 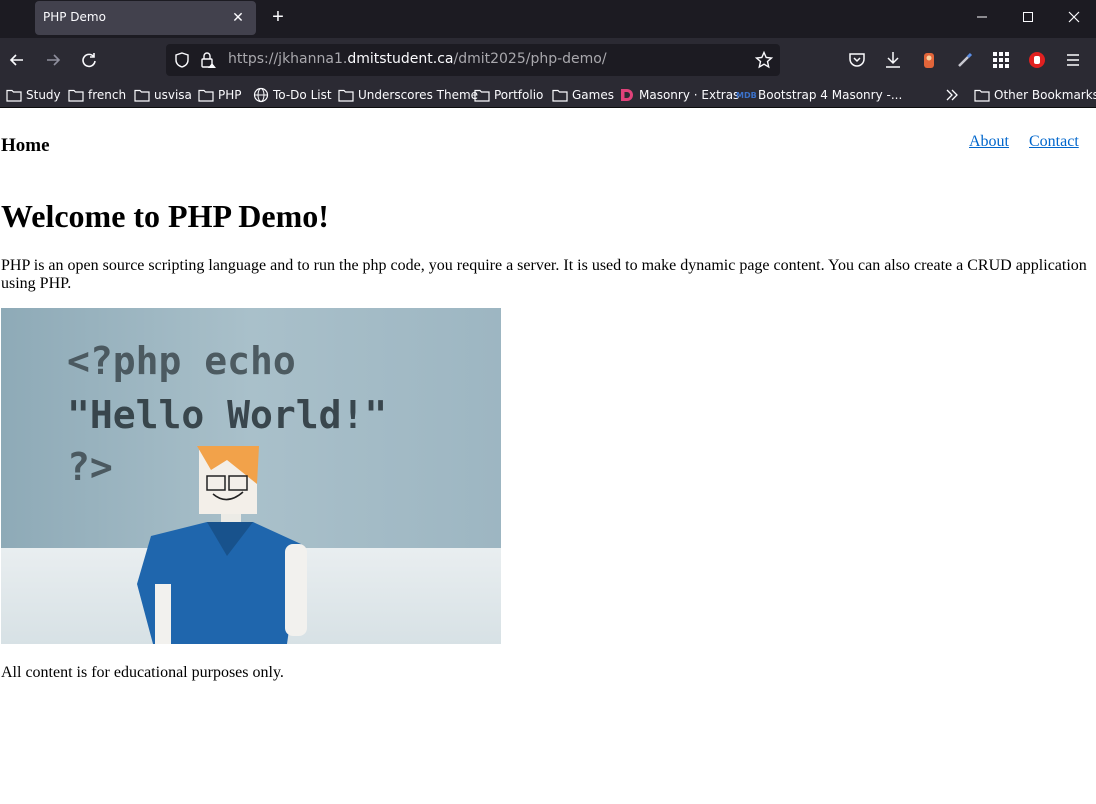 What do you see at coordinates (208, 62) in the screenshot?
I see `lock-warning-icon` at bounding box center [208, 62].